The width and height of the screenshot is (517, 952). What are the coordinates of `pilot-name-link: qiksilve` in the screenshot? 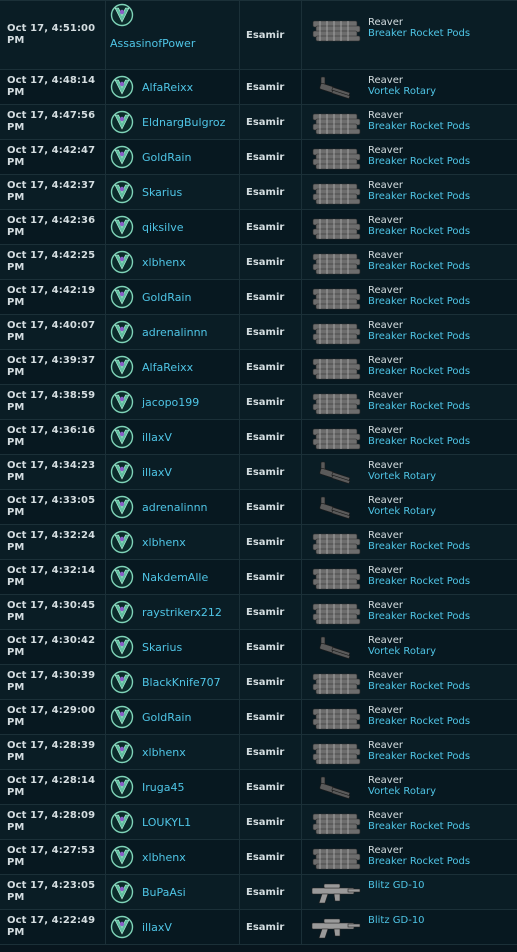 It's located at (163, 227).